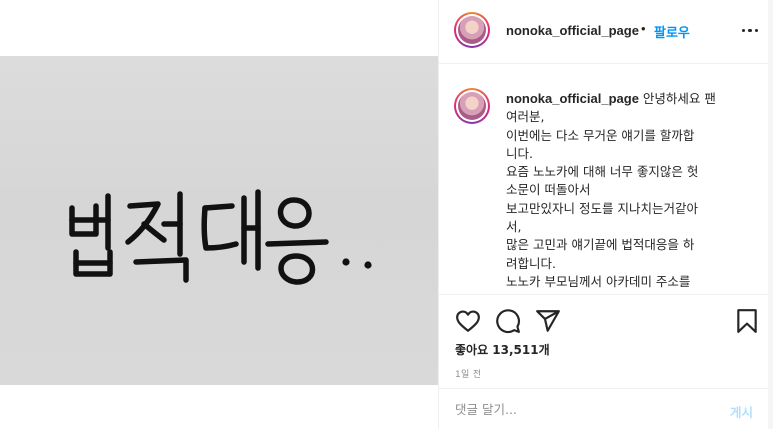 This screenshot has width=773, height=429. Describe the element at coordinates (220, 237) in the screenshot. I see `handwritten-text-graphic` at that location.